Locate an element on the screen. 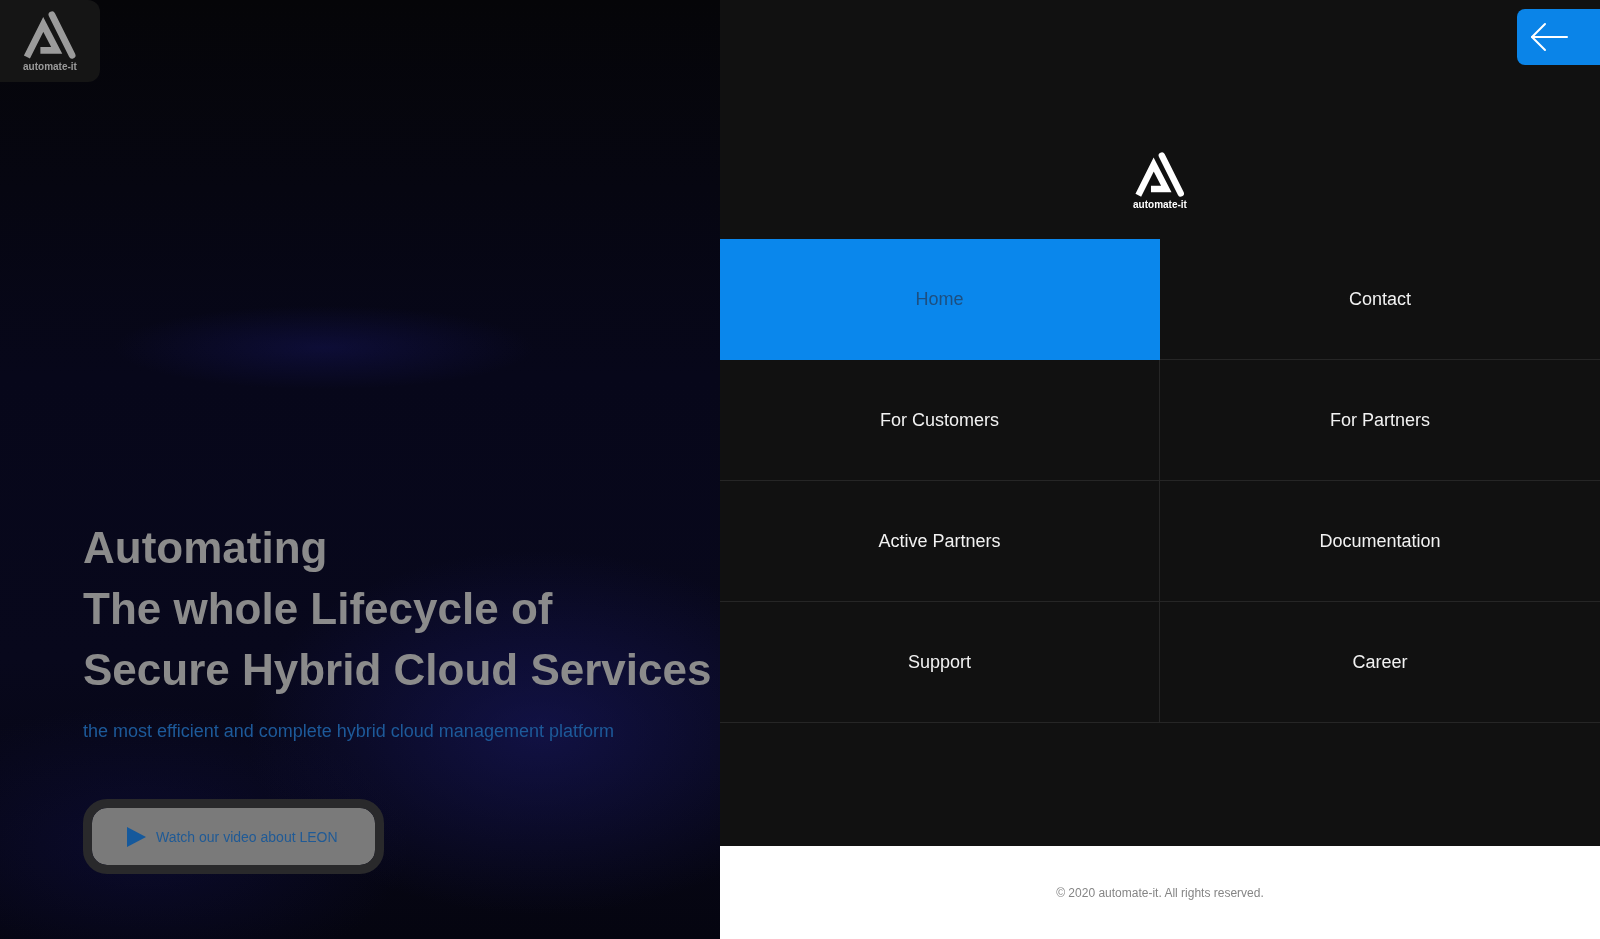 The width and height of the screenshot is (1600, 939). menu-item: For Customers is located at coordinates (940, 420).